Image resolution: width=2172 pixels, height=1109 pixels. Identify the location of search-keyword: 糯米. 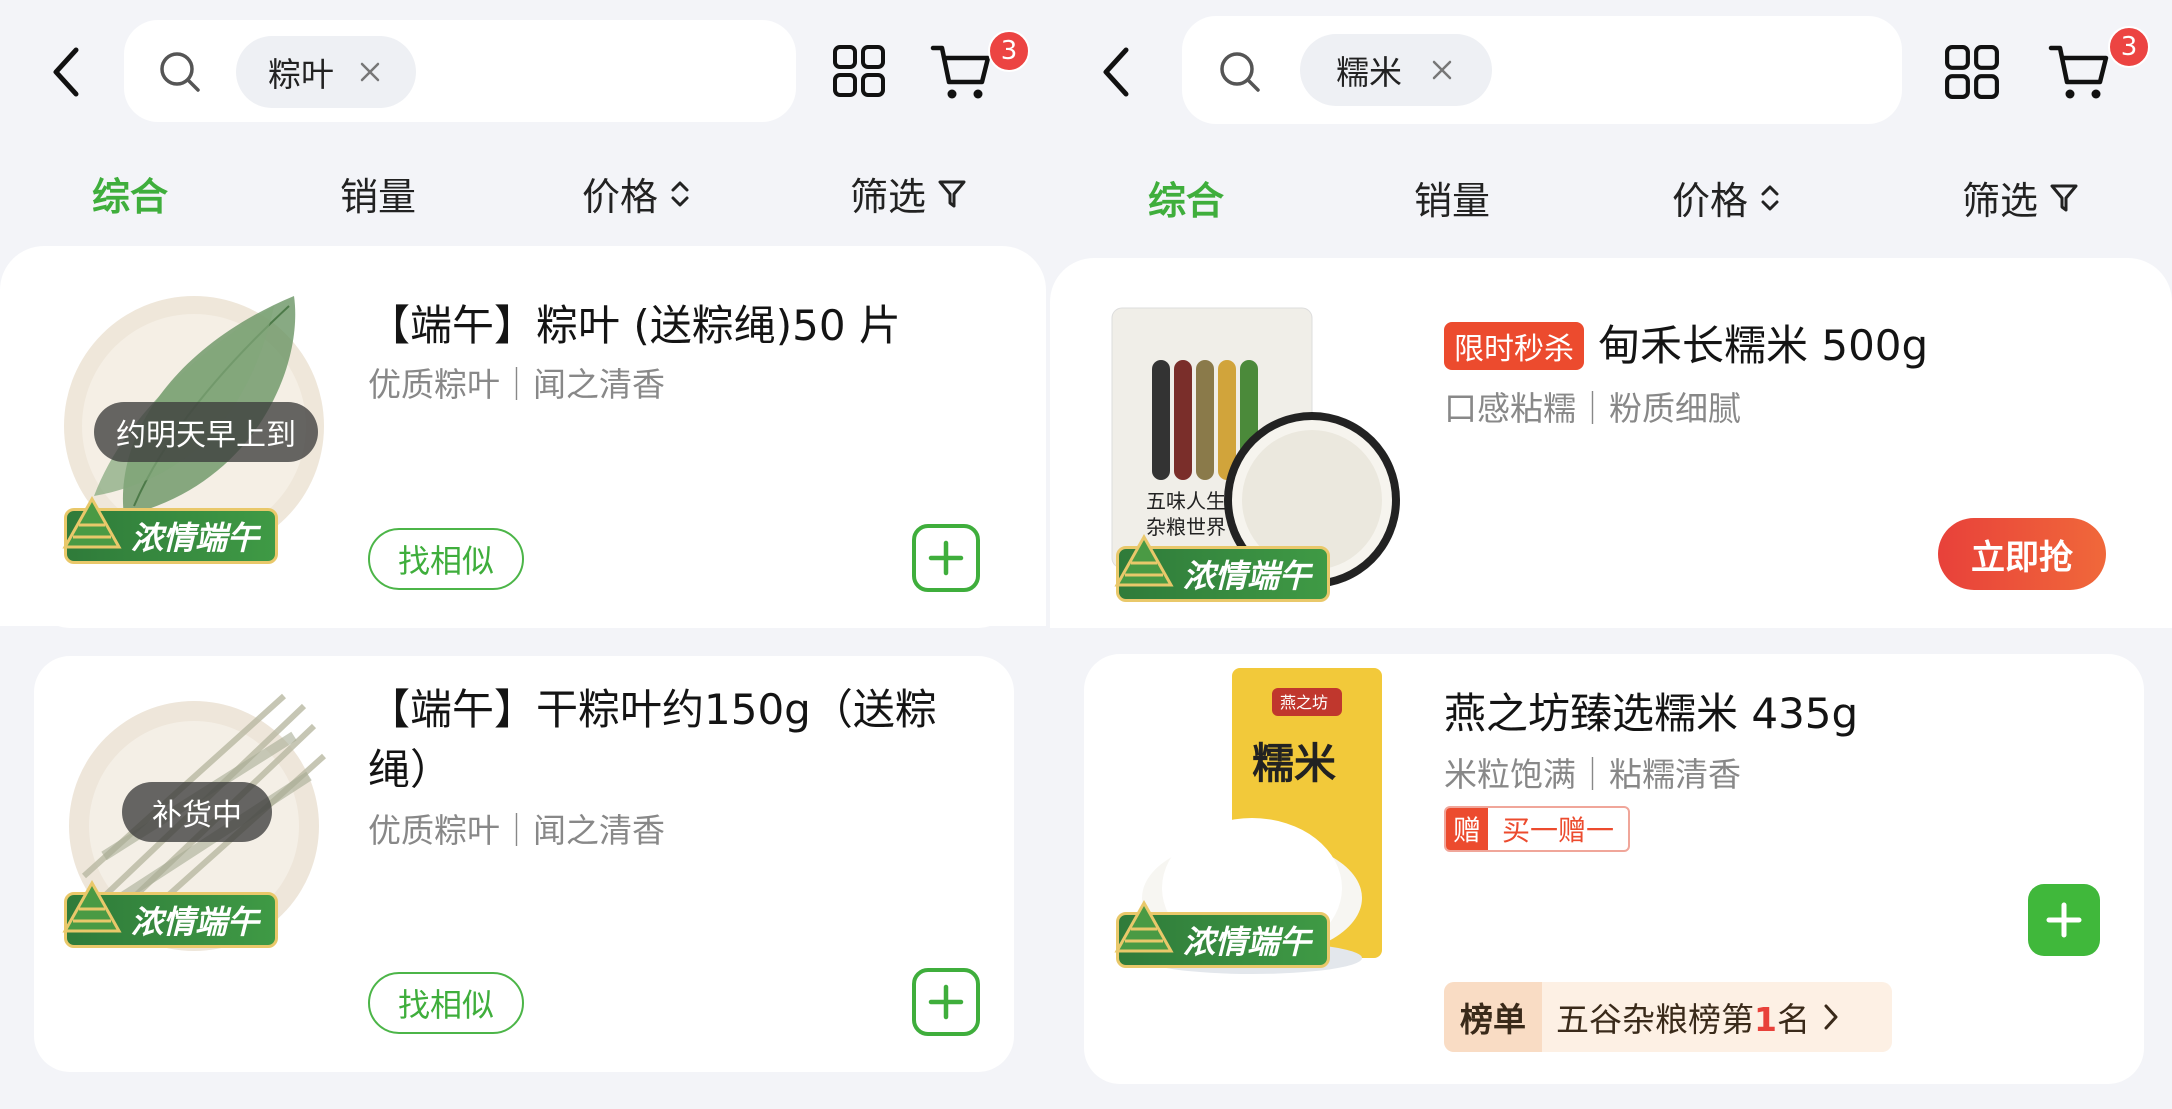
(1369, 72).